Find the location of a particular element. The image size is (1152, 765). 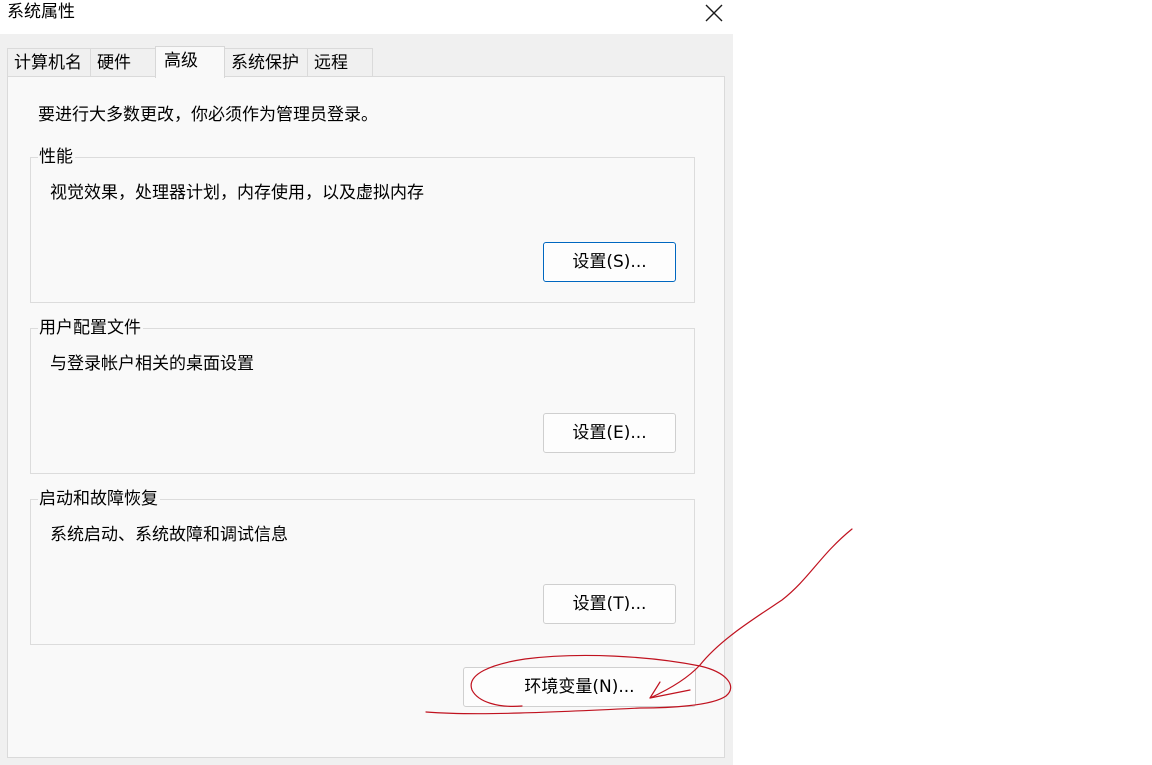

tab-remote: 远程 is located at coordinates (340, 62).